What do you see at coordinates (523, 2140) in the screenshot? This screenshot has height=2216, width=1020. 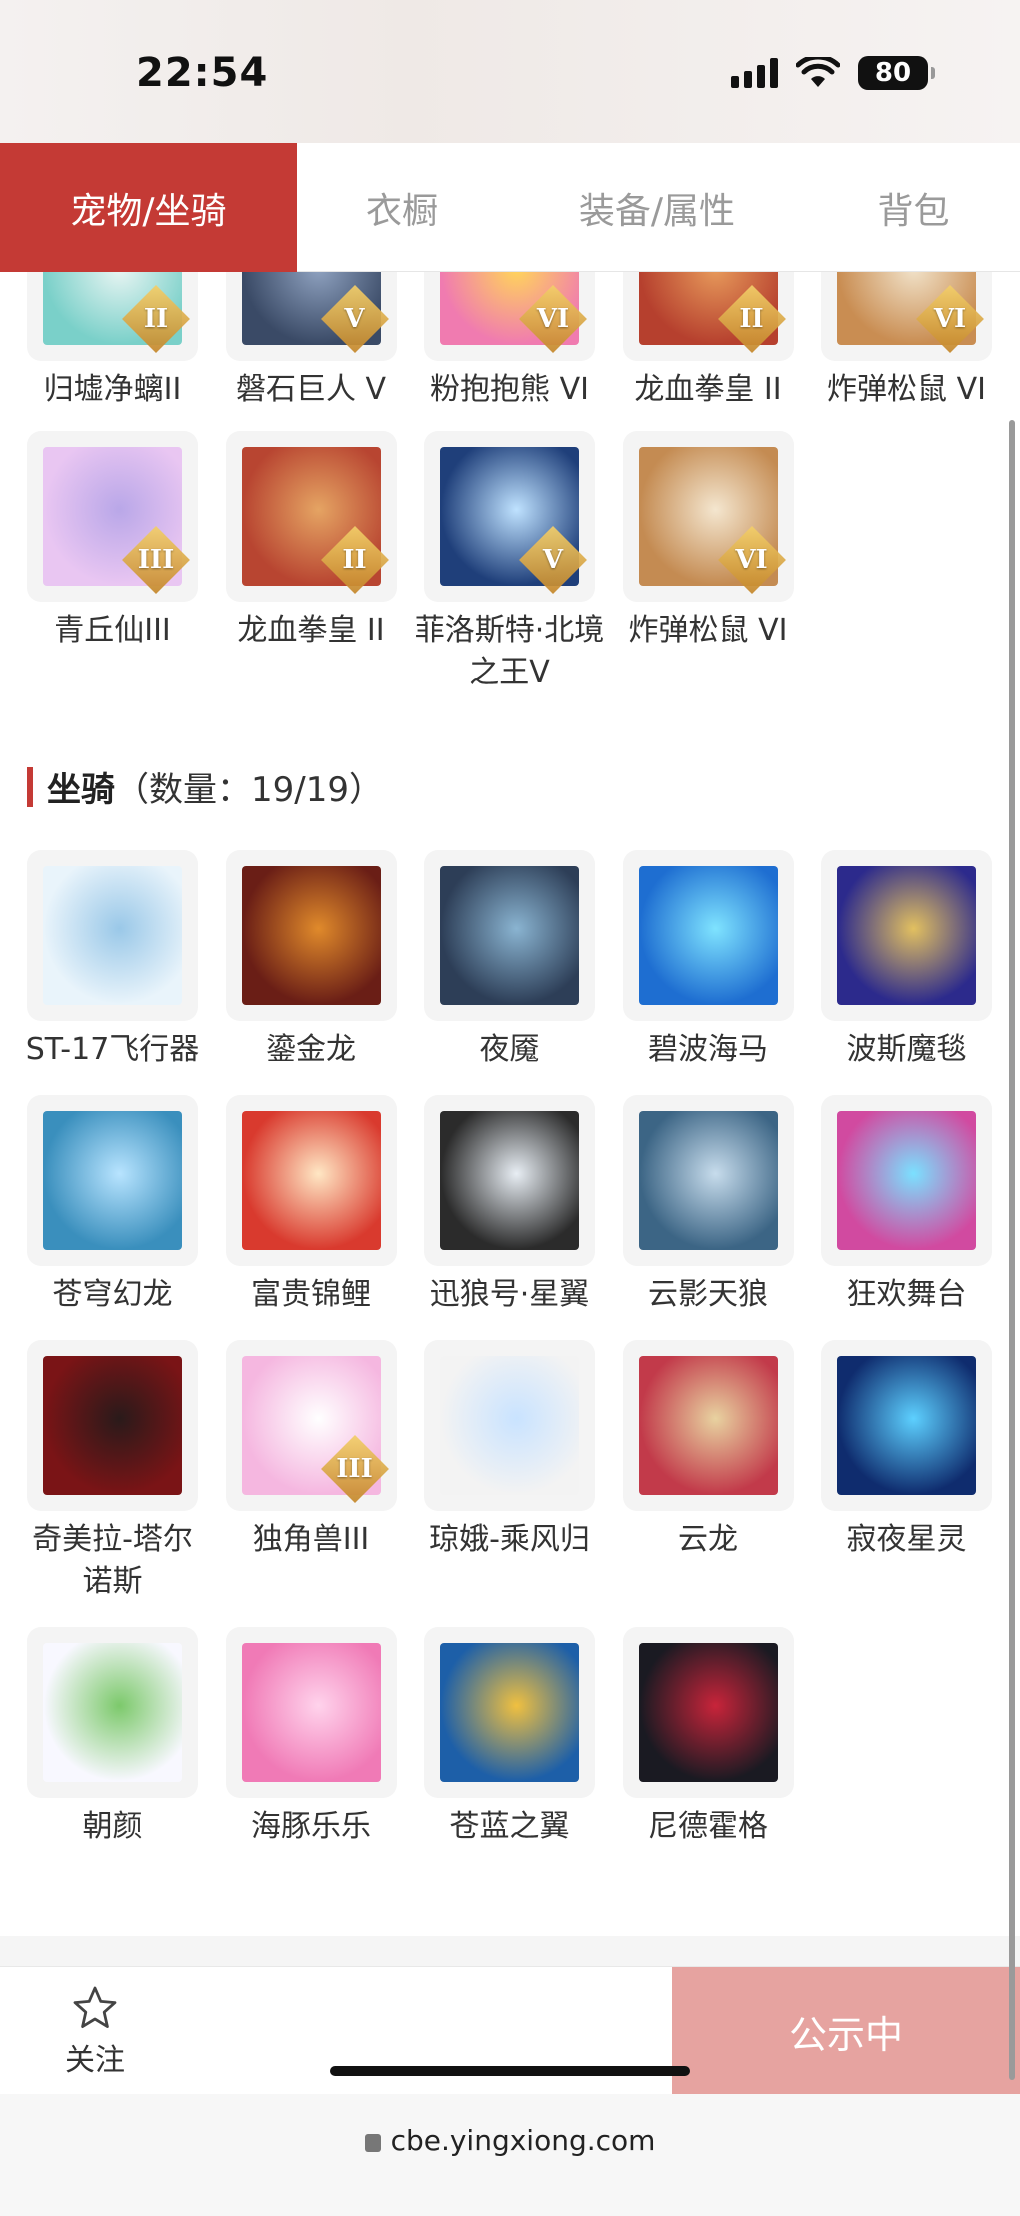 I see `url-text: cbe.yingxiong.com` at bounding box center [523, 2140].